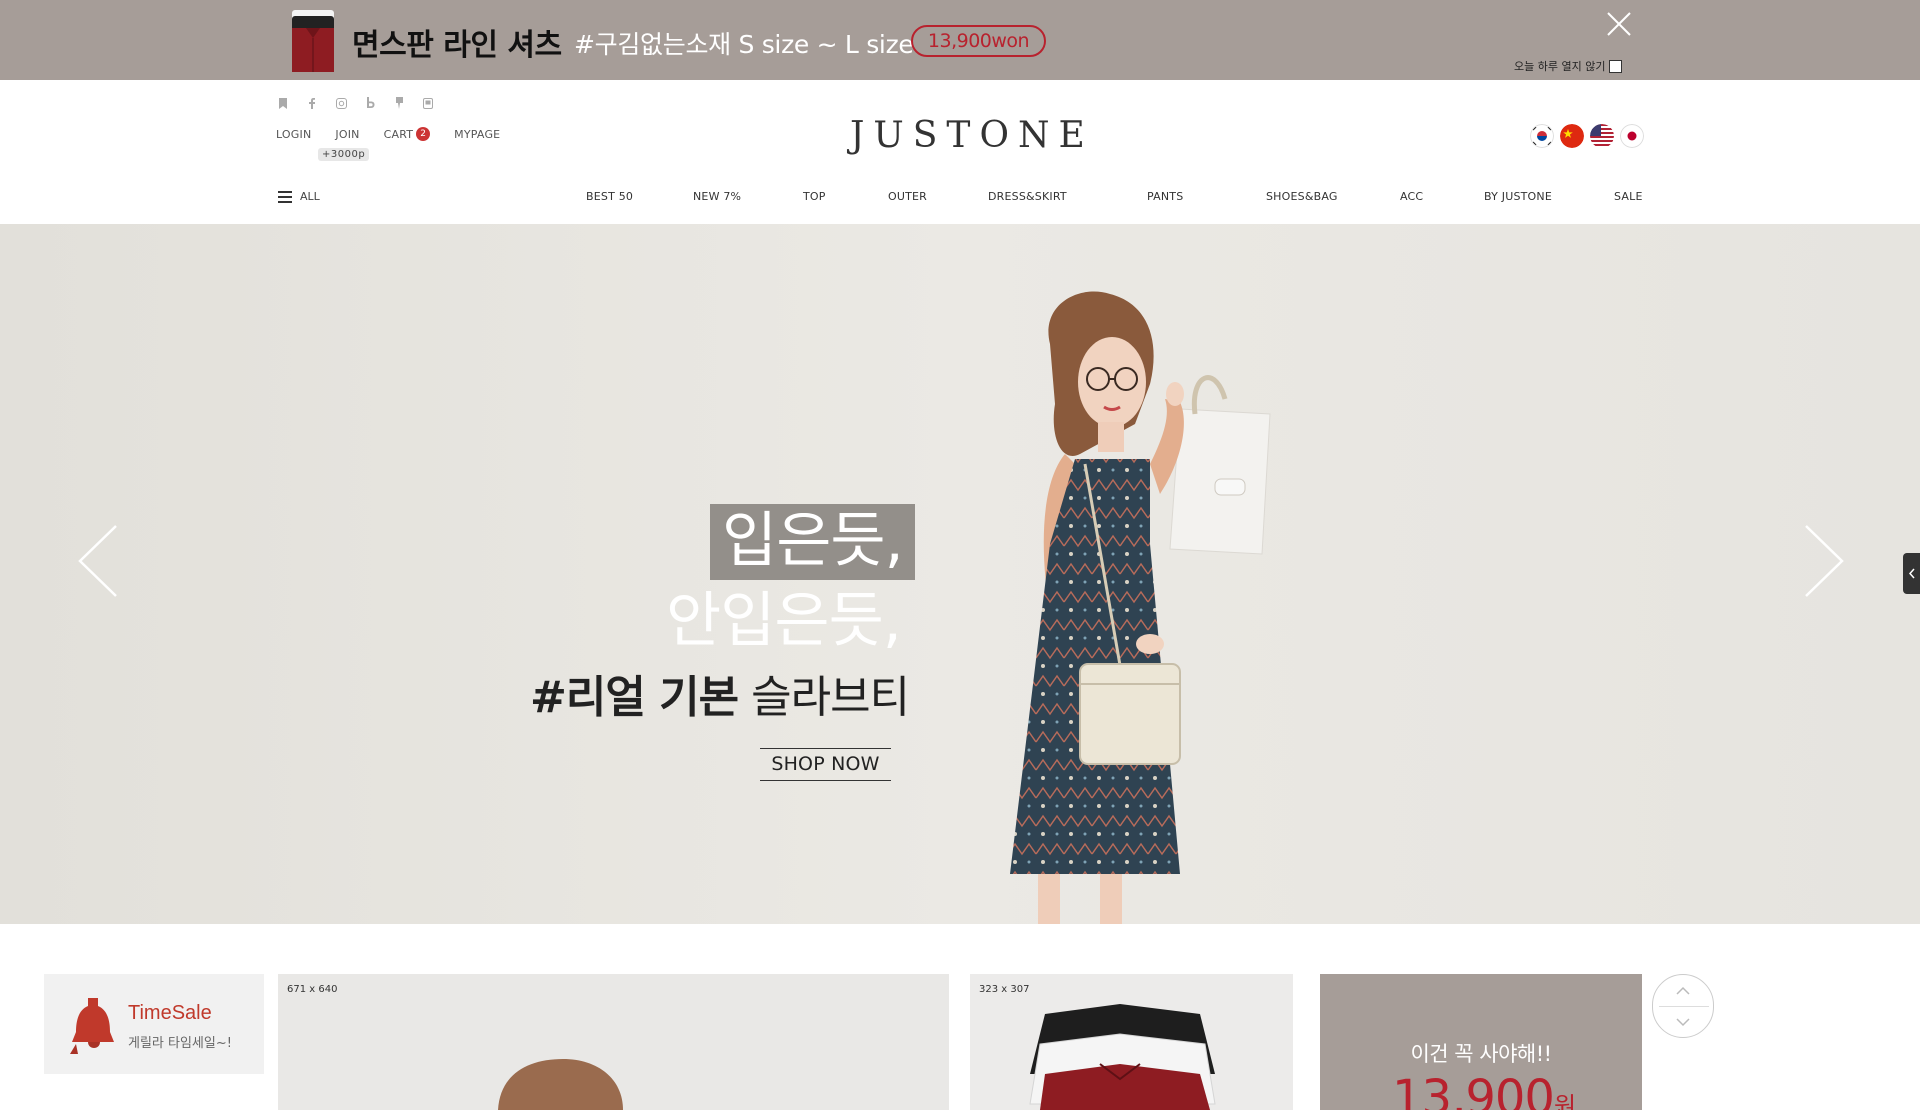  I want to click on hero-headline-3-regular: 슬라브티, so click(830, 697).